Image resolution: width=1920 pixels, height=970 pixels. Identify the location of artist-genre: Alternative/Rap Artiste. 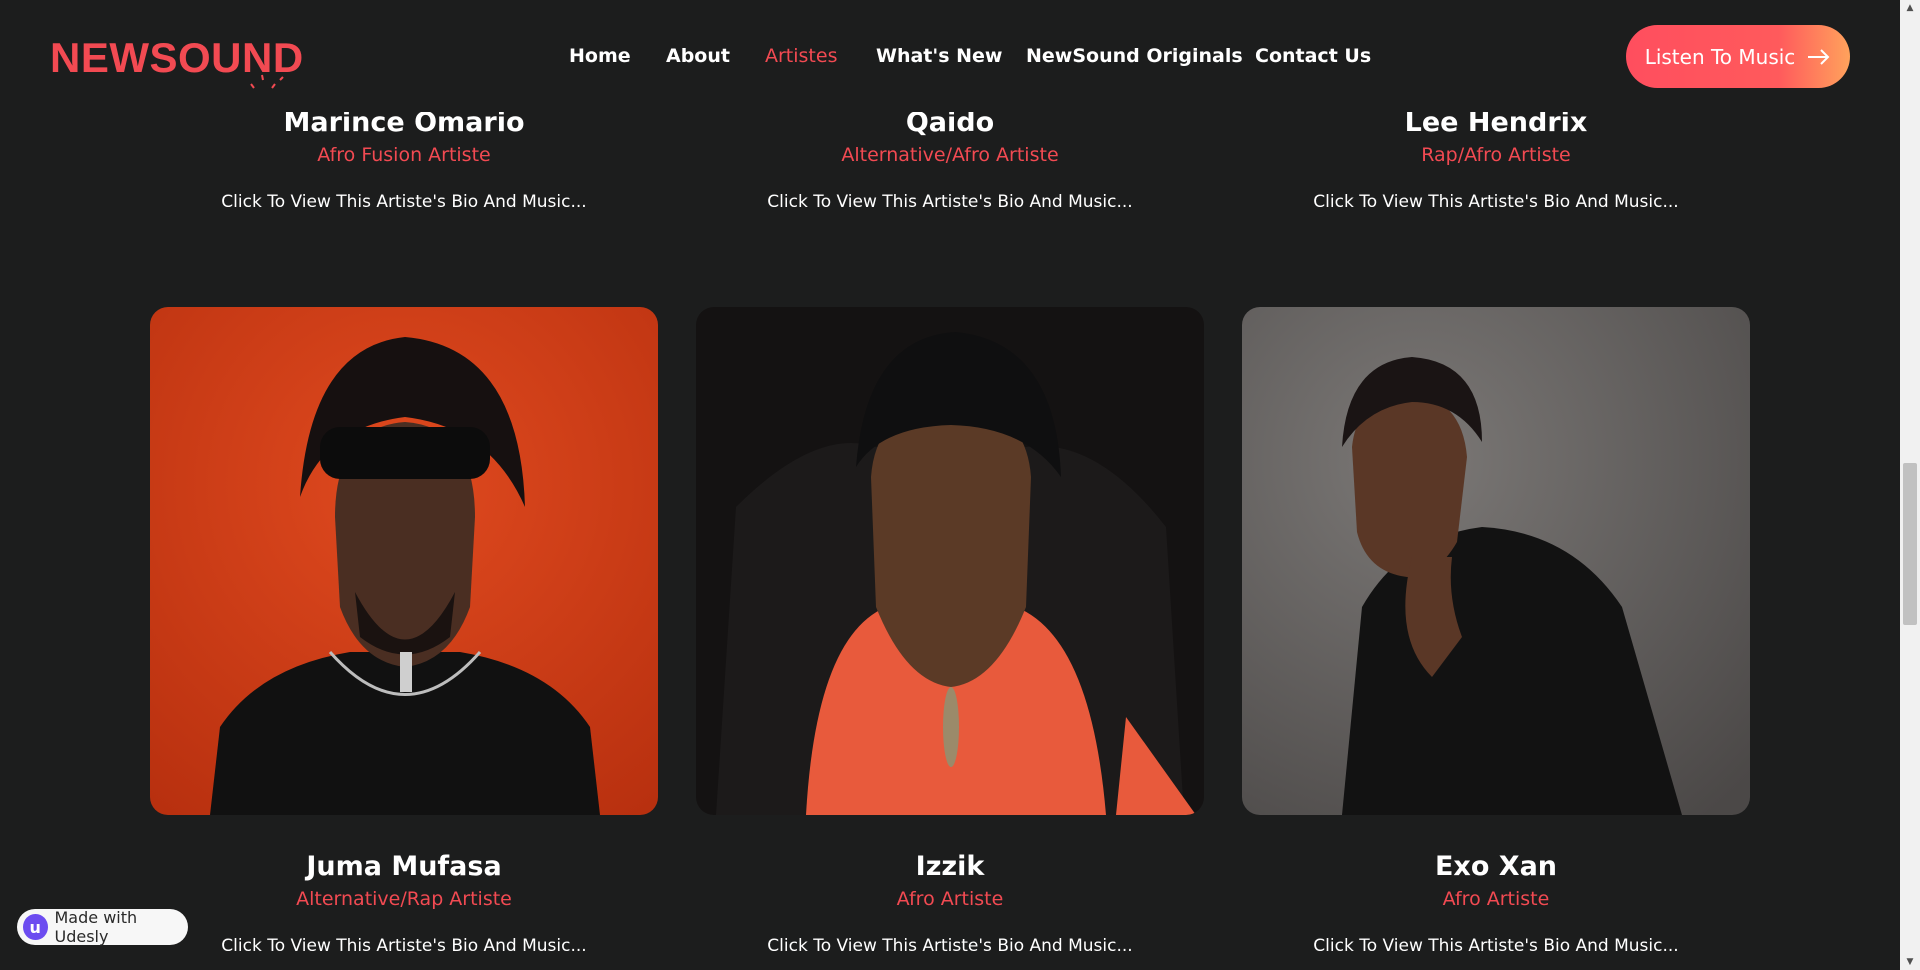
(404, 899).